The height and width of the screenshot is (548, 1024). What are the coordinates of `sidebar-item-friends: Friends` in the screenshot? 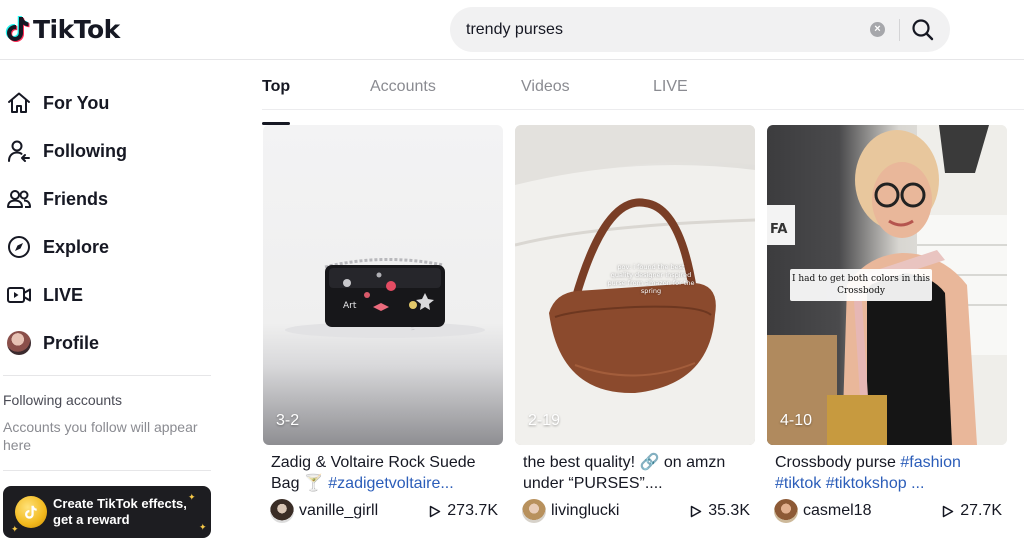 It's located at (108, 199).